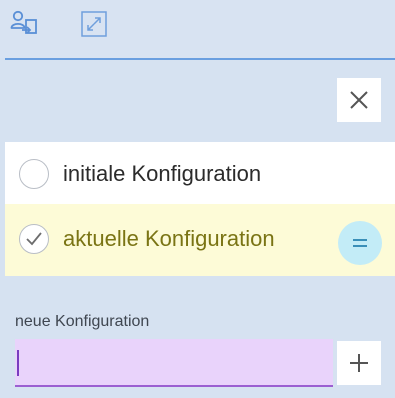  I want to click on expand-button, so click(94, 24).